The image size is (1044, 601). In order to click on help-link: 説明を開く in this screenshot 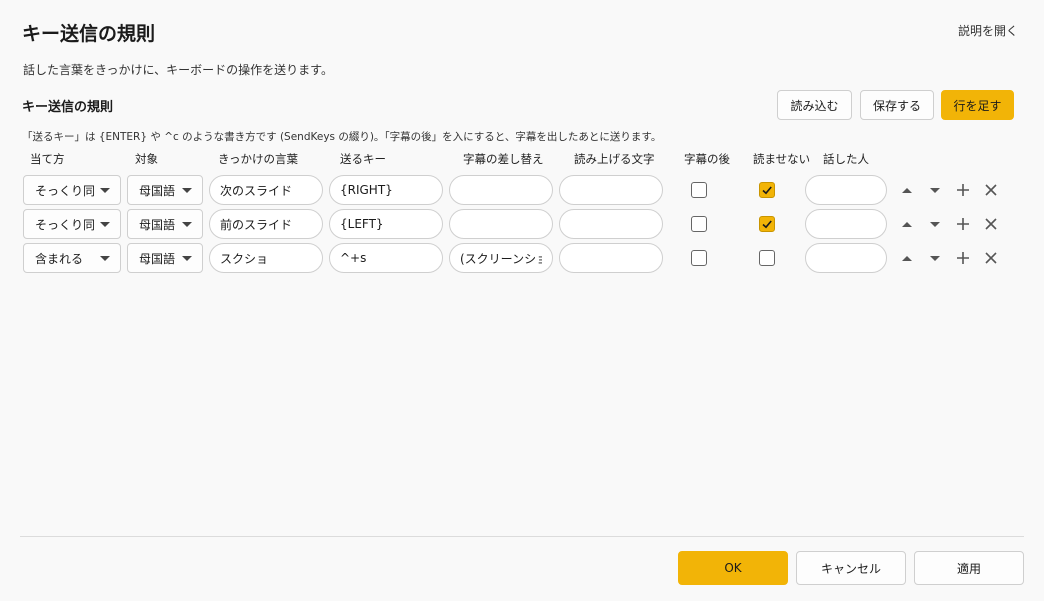, I will do `click(988, 30)`.